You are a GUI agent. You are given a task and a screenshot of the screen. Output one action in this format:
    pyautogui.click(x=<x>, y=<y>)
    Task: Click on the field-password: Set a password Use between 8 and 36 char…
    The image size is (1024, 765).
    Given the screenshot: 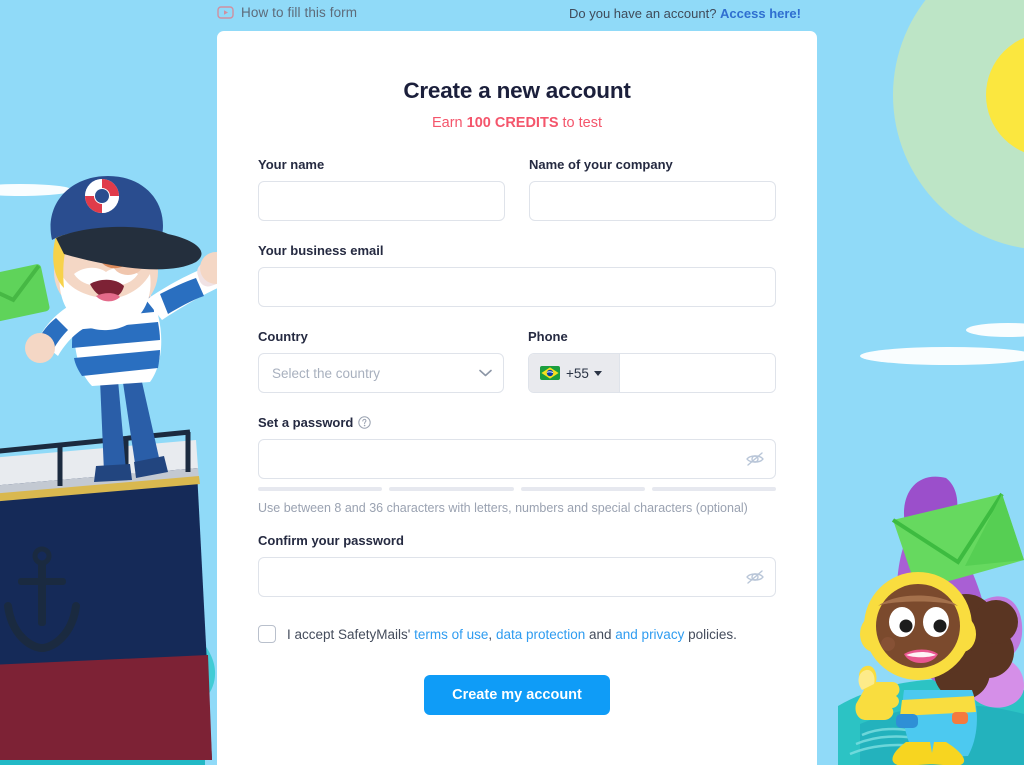 What is the action you would take?
    pyautogui.click(x=517, y=465)
    